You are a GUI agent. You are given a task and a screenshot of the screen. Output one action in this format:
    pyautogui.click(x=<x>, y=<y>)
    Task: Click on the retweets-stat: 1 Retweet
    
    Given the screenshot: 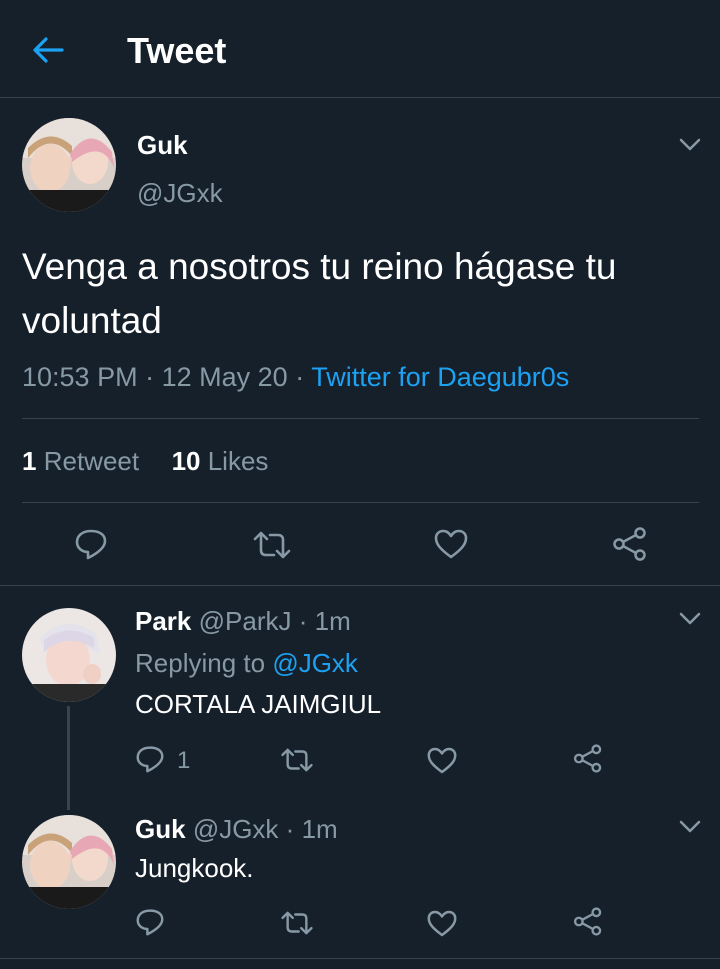 What is the action you would take?
    pyautogui.click(x=80, y=461)
    